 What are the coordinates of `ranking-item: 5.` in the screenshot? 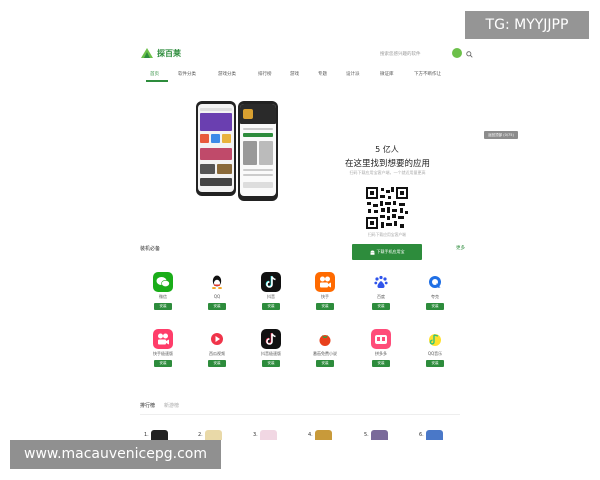 It's located at (376, 435).